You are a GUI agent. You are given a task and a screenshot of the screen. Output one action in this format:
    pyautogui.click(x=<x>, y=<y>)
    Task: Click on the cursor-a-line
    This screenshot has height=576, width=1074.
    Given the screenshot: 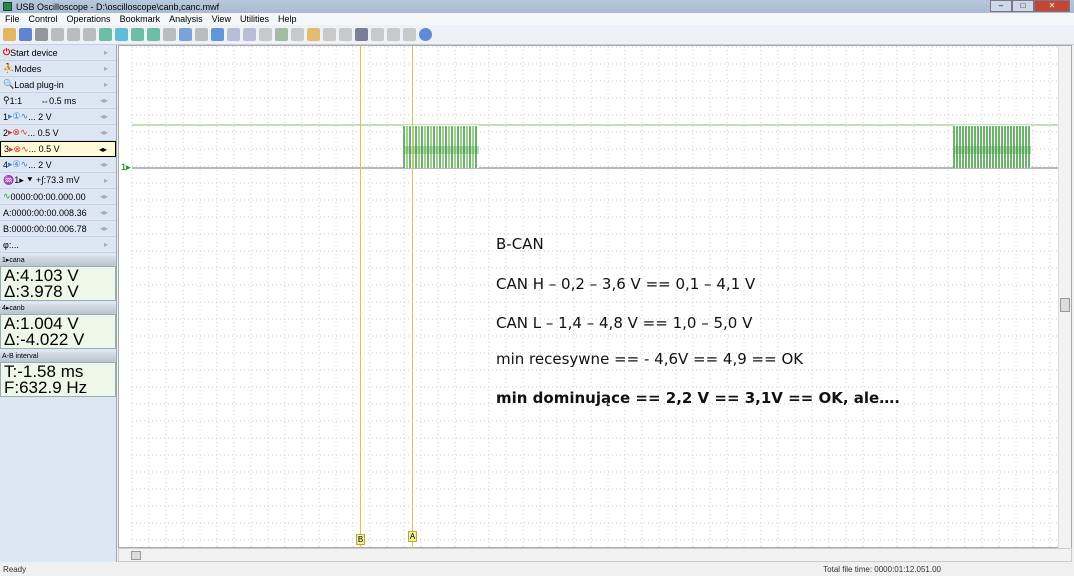 What is the action you would take?
    pyautogui.click(x=412, y=297)
    